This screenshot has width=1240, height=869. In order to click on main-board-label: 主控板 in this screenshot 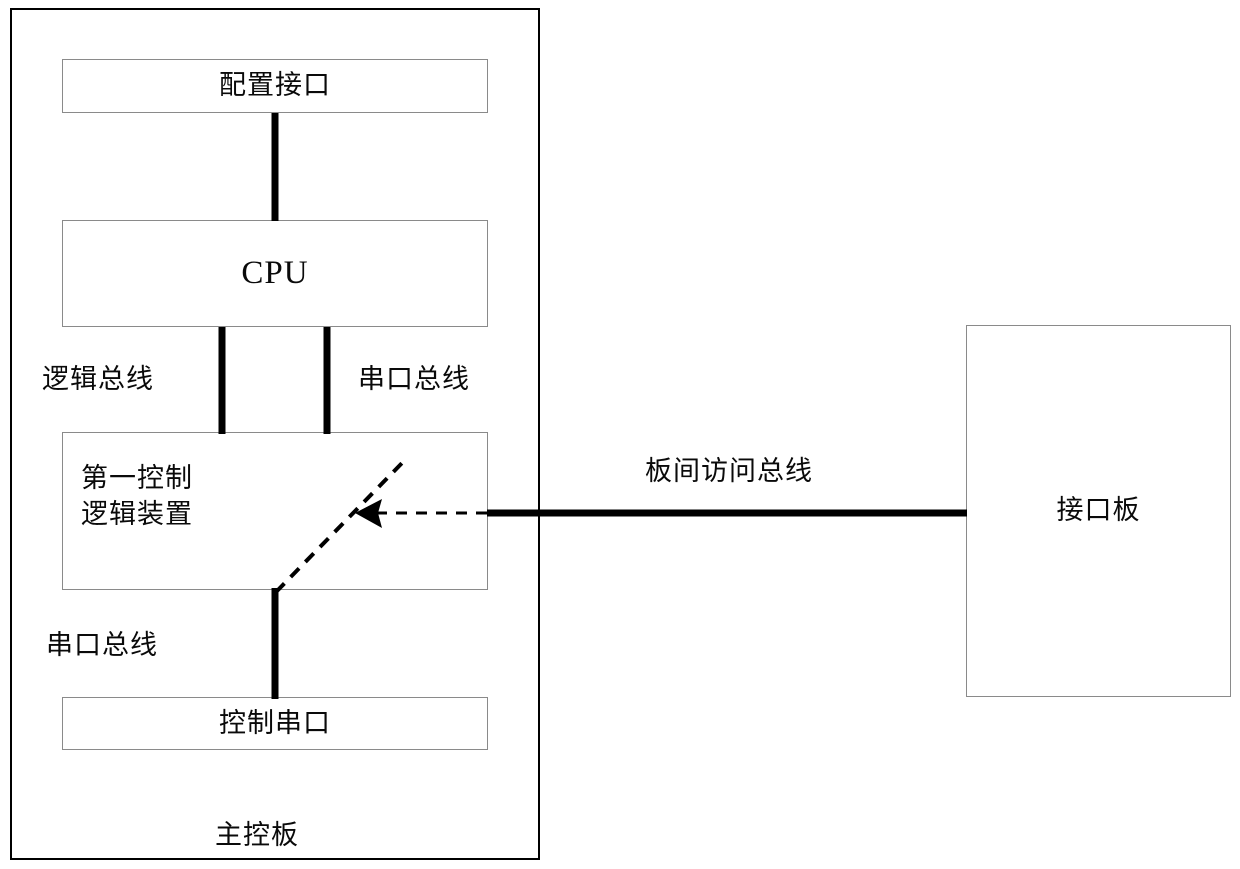, I will do `click(257, 835)`.